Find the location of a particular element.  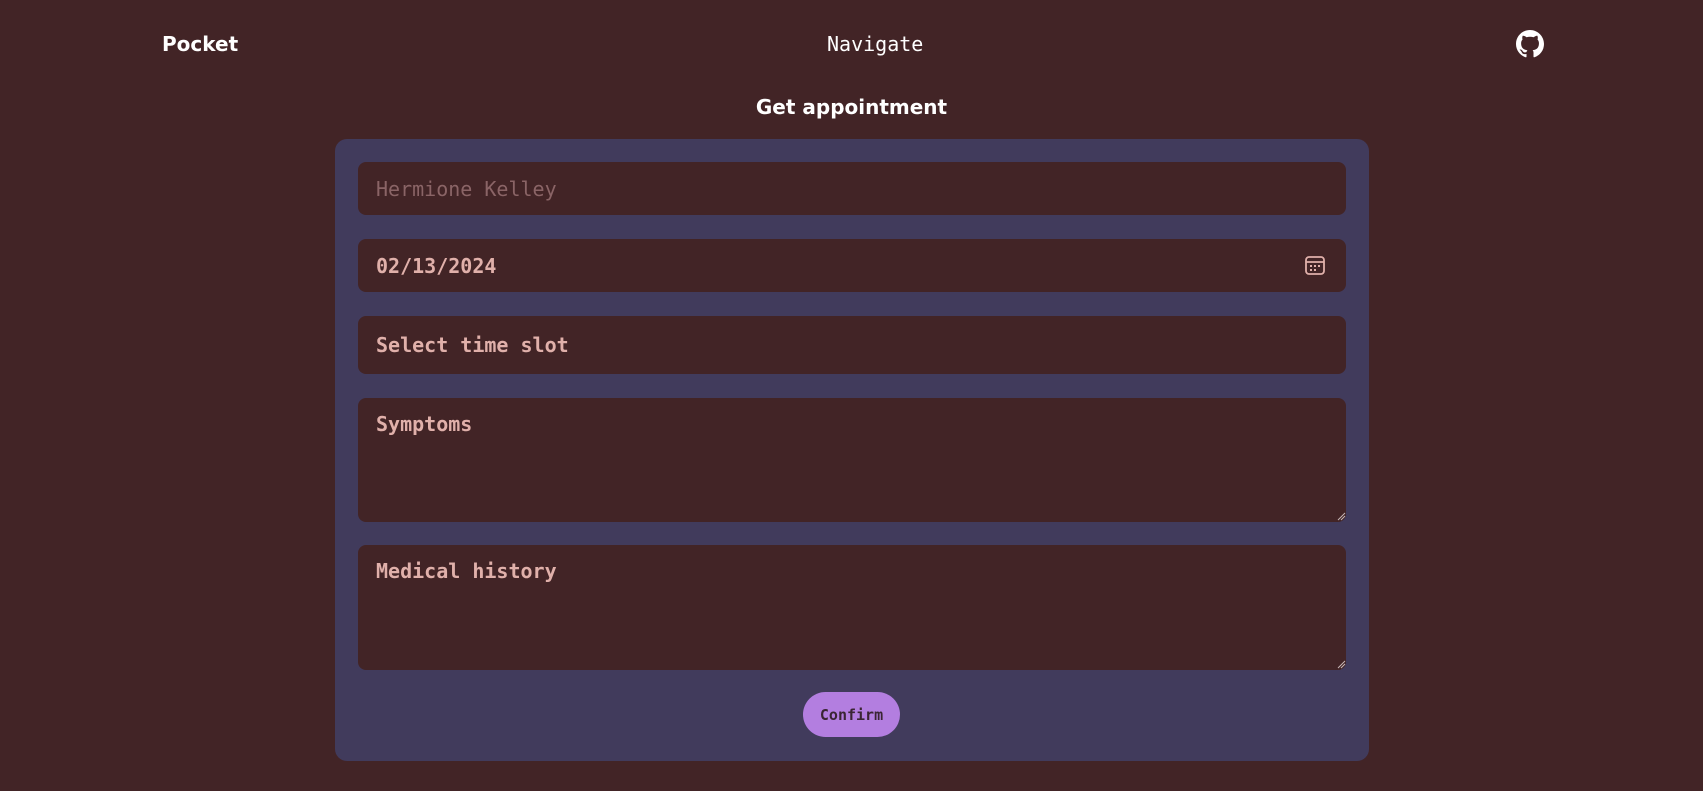

confirm-button: Confirm is located at coordinates (851, 714).